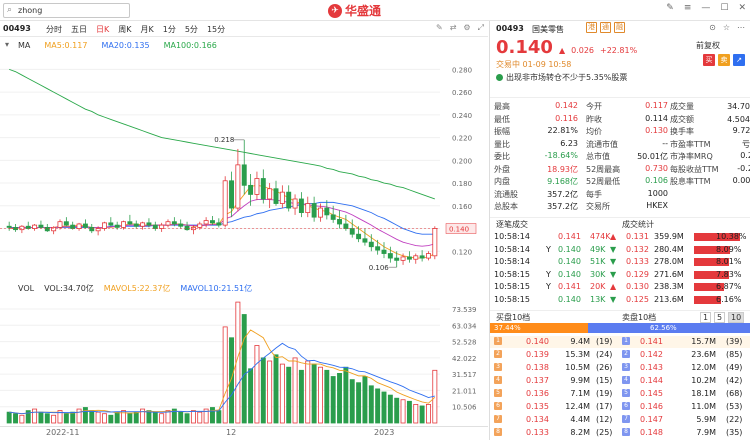 Image resolution: width=750 pixels, height=440 pixels. I want to click on expand-icon: ⤢, so click(481, 28).